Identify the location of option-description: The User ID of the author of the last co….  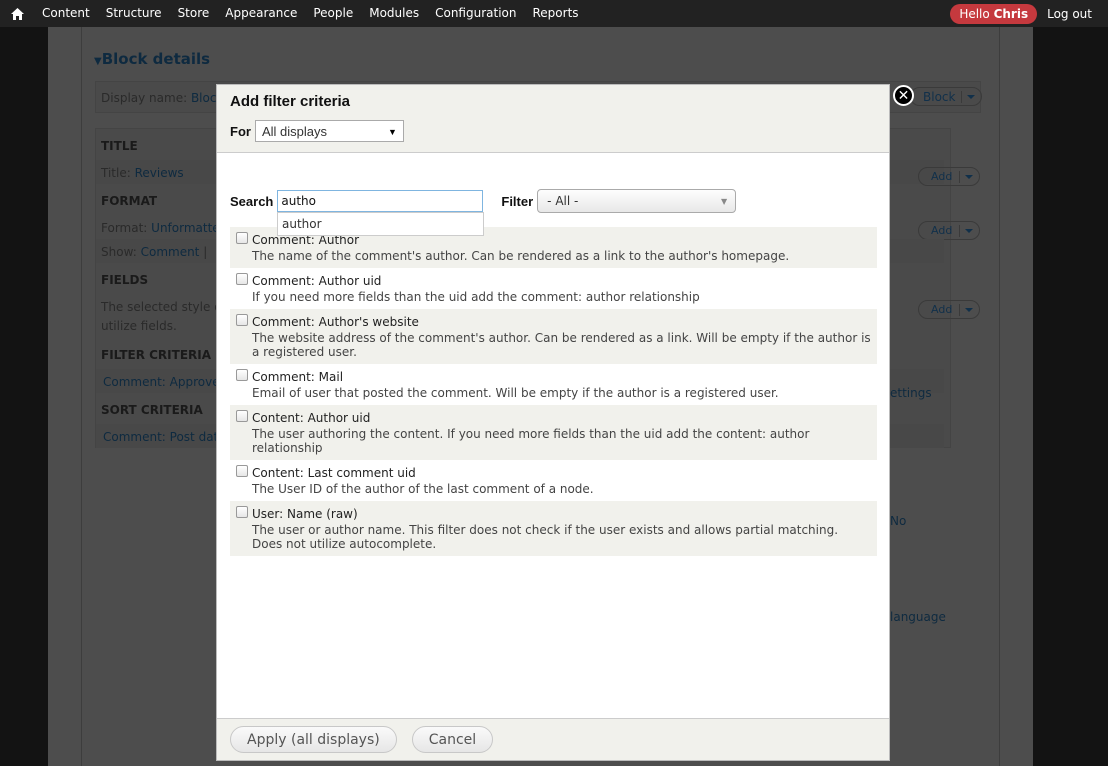
(423, 489).